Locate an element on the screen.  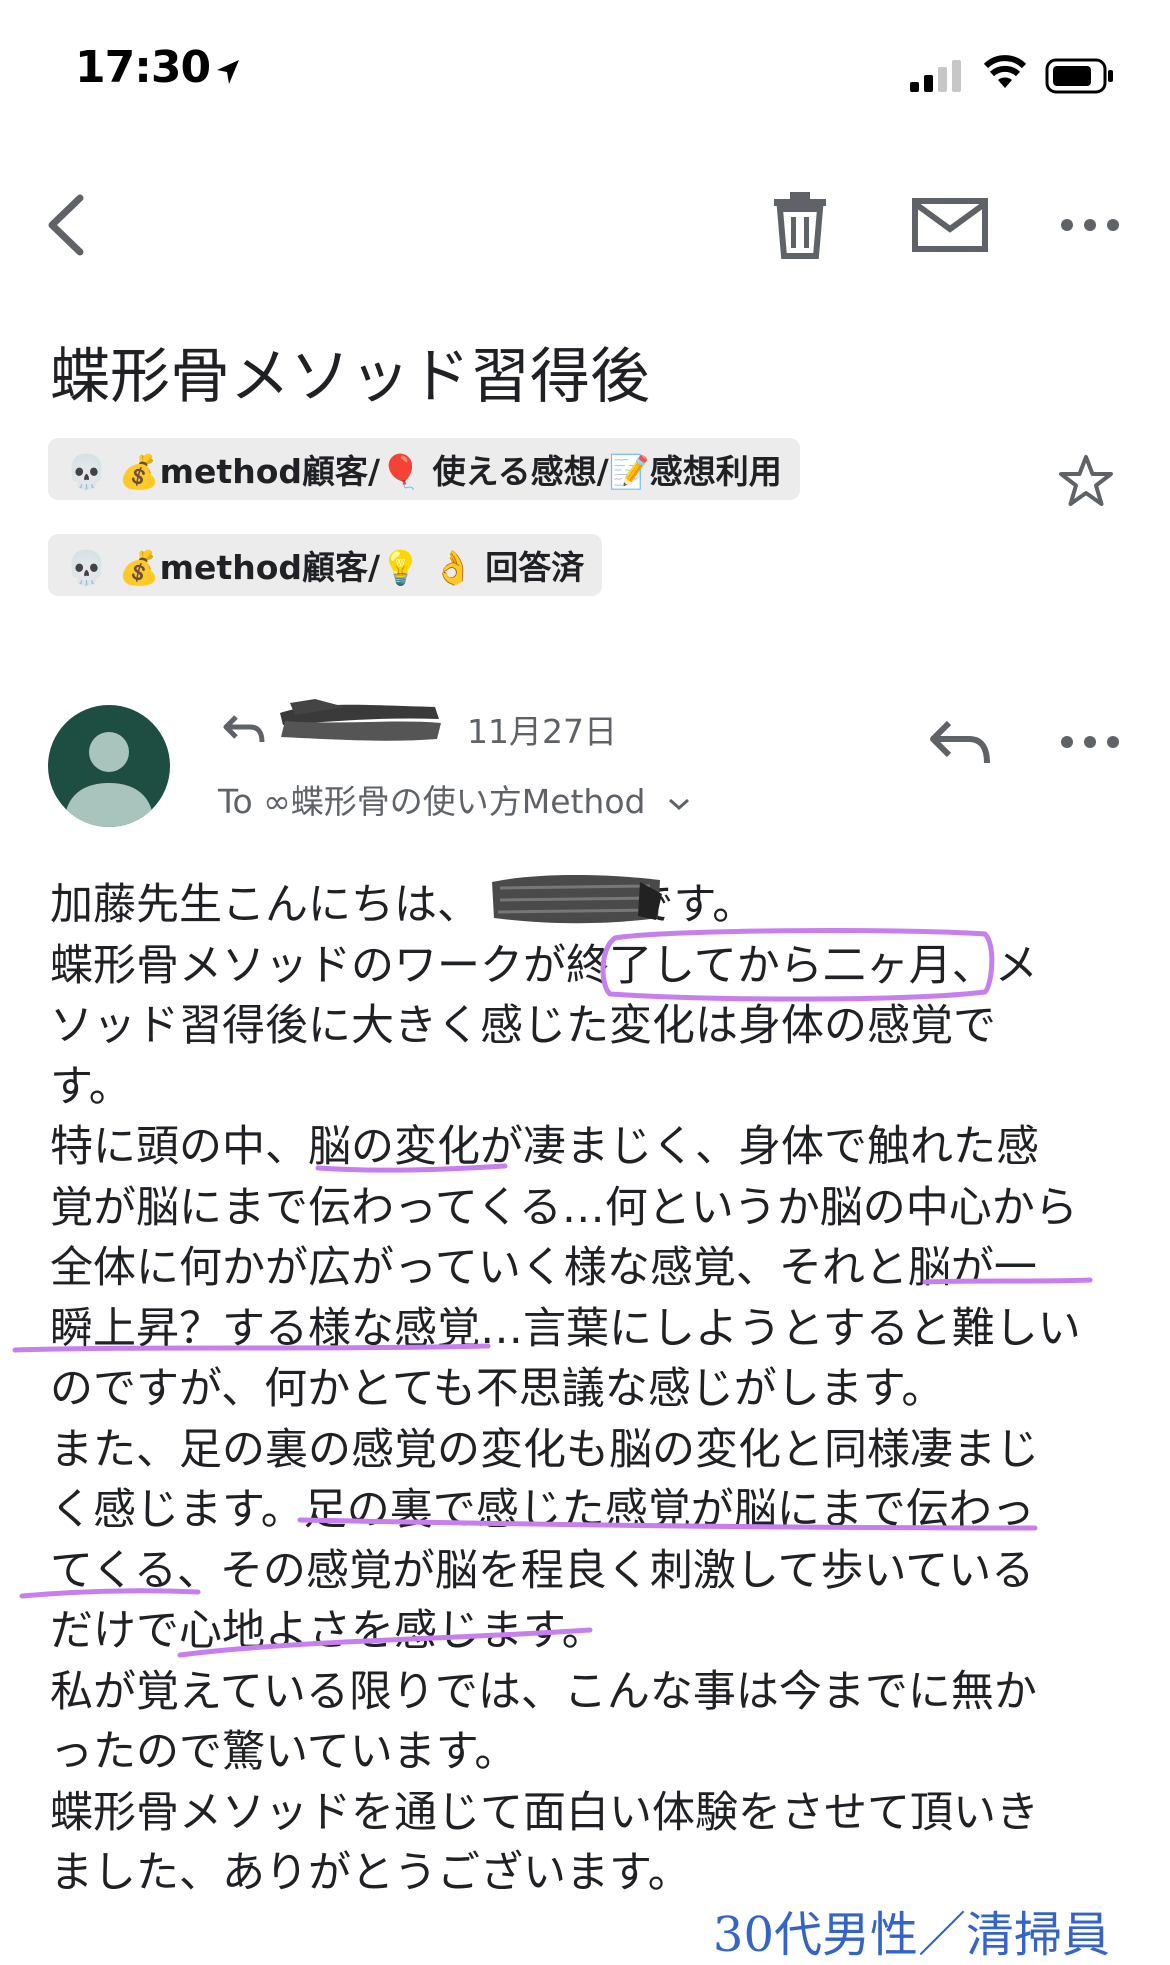
replied-icon is located at coordinates (244, 729).